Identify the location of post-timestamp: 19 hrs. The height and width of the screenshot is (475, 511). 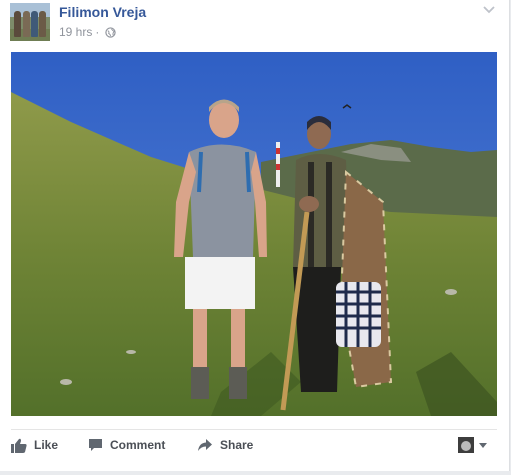
(75, 32).